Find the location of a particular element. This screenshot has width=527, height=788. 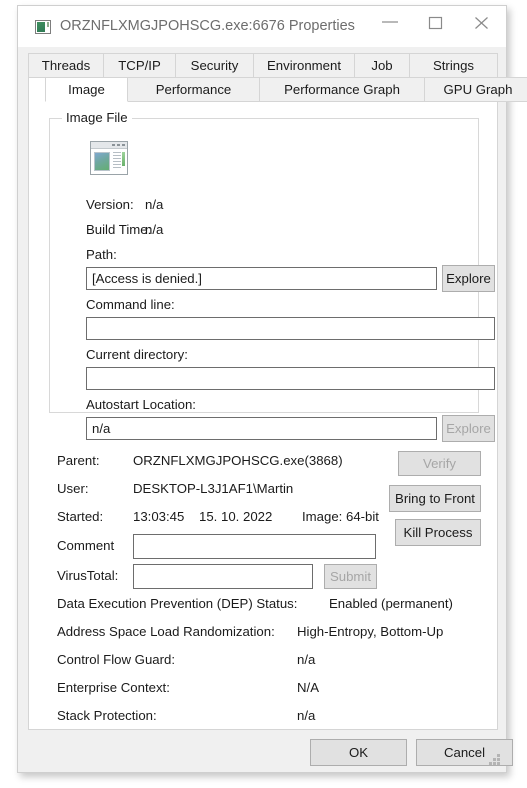

mitigation-label-3: Enterprise Context: is located at coordinates (113, 687).